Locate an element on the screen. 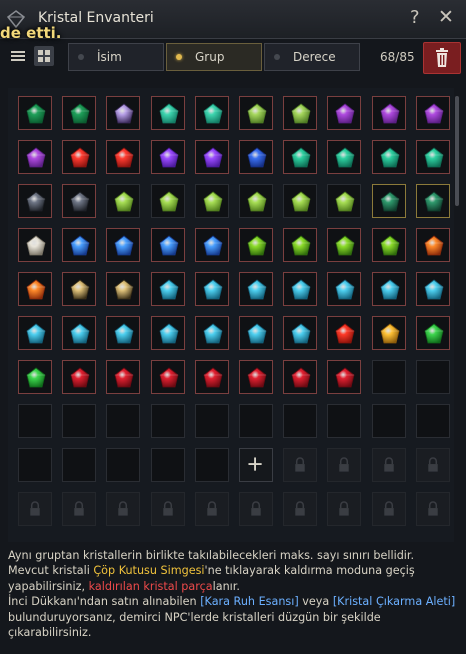  orb-gold-icon is located at coordinates (390, 333).